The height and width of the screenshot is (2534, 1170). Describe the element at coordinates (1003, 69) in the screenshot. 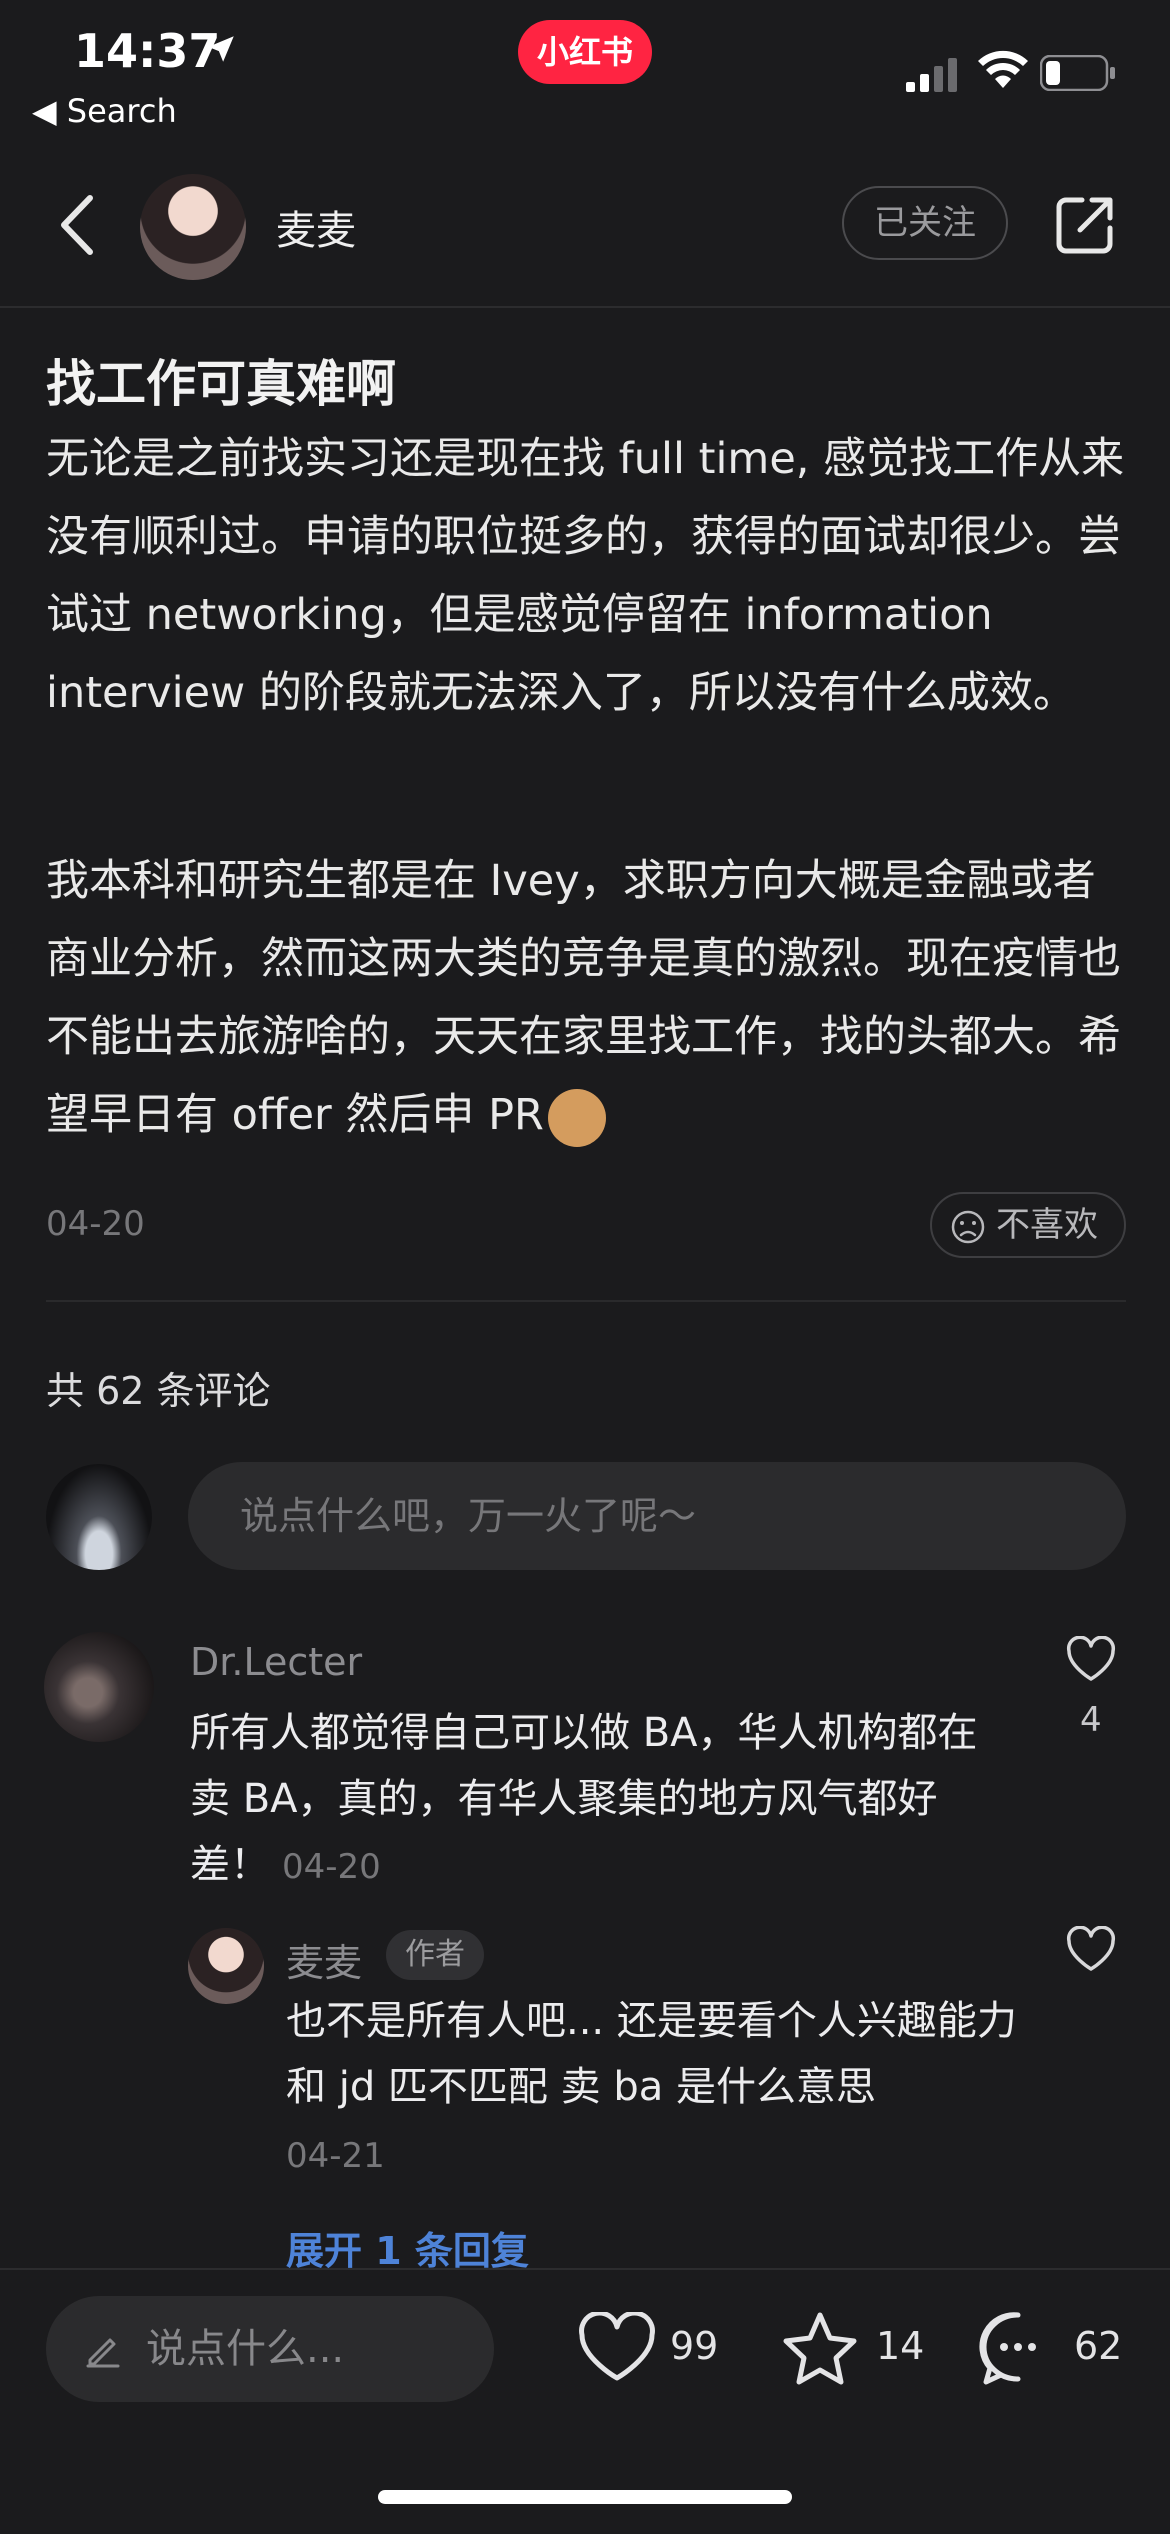

I see `wifi-icon` at that location.